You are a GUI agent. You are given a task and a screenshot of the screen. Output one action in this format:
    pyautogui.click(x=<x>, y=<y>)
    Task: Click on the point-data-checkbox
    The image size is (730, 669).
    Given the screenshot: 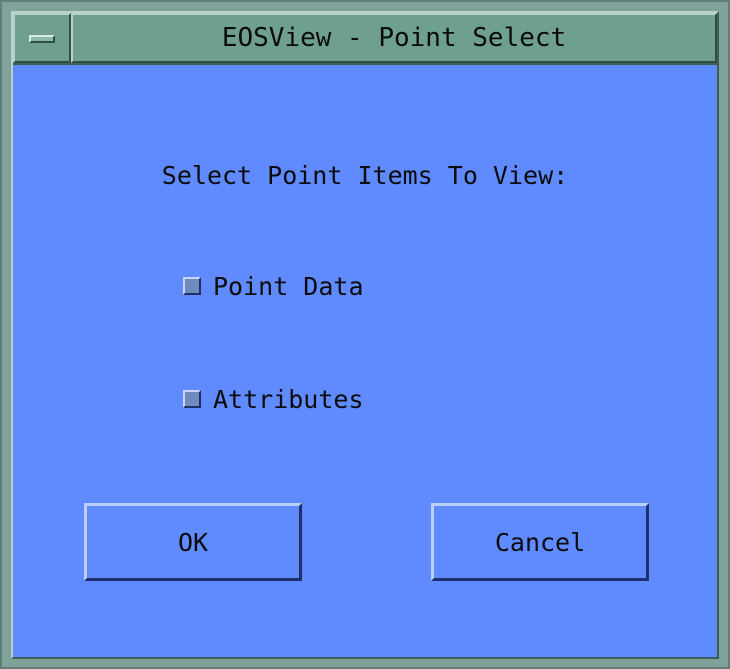 What is the action you would take?
    pyautogui.click(x=192, y=286)
    